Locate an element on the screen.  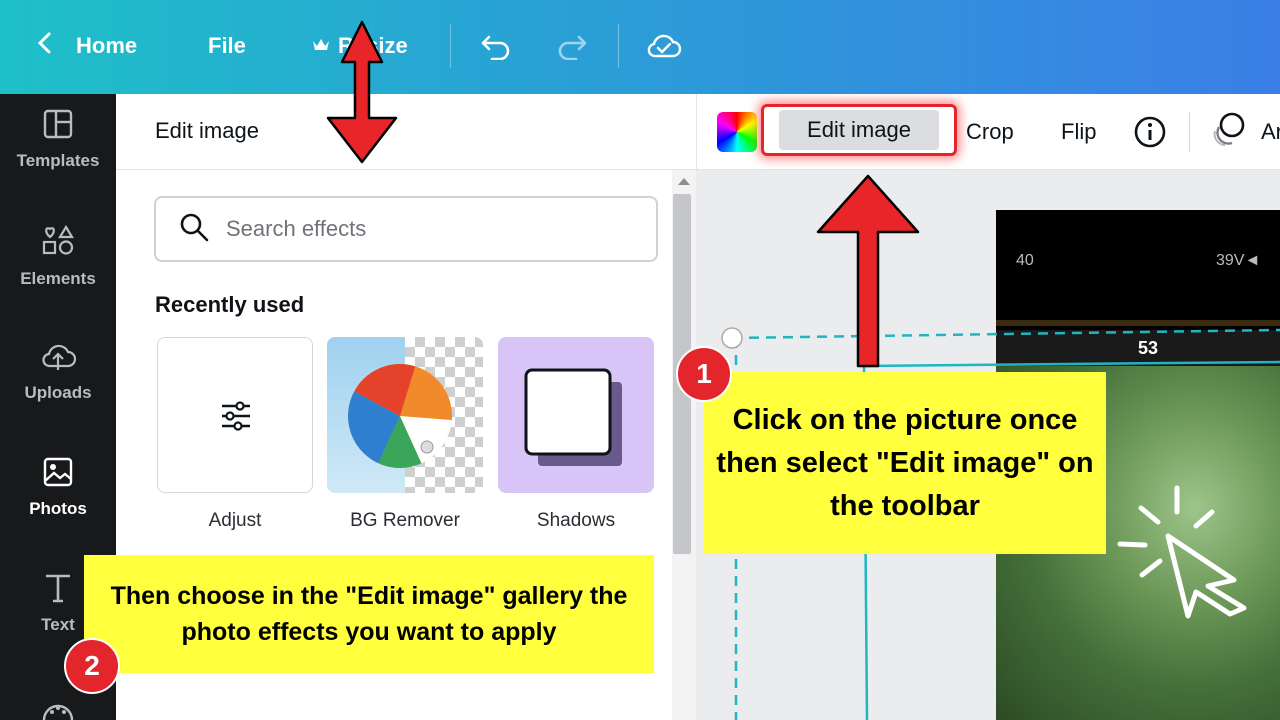
cloud-check-icon is located at coordinates (664, 46).